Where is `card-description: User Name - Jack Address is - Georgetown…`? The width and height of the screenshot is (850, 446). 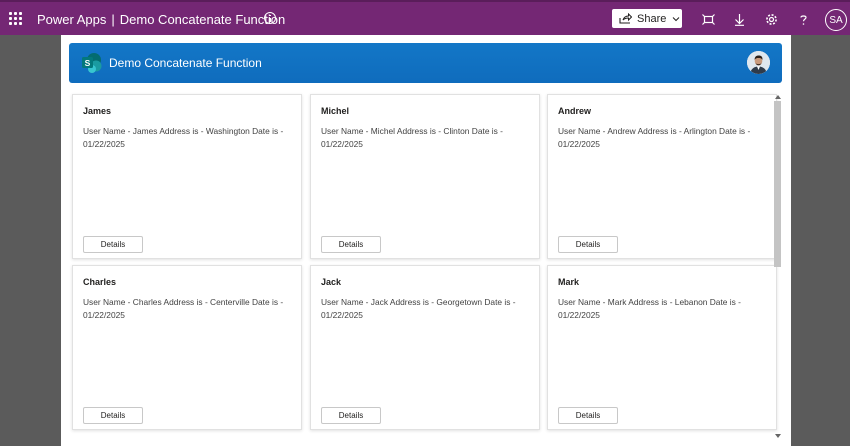 card-description: User Name - Jack Address is - Georgetown… is located at coordinates (418, 308).